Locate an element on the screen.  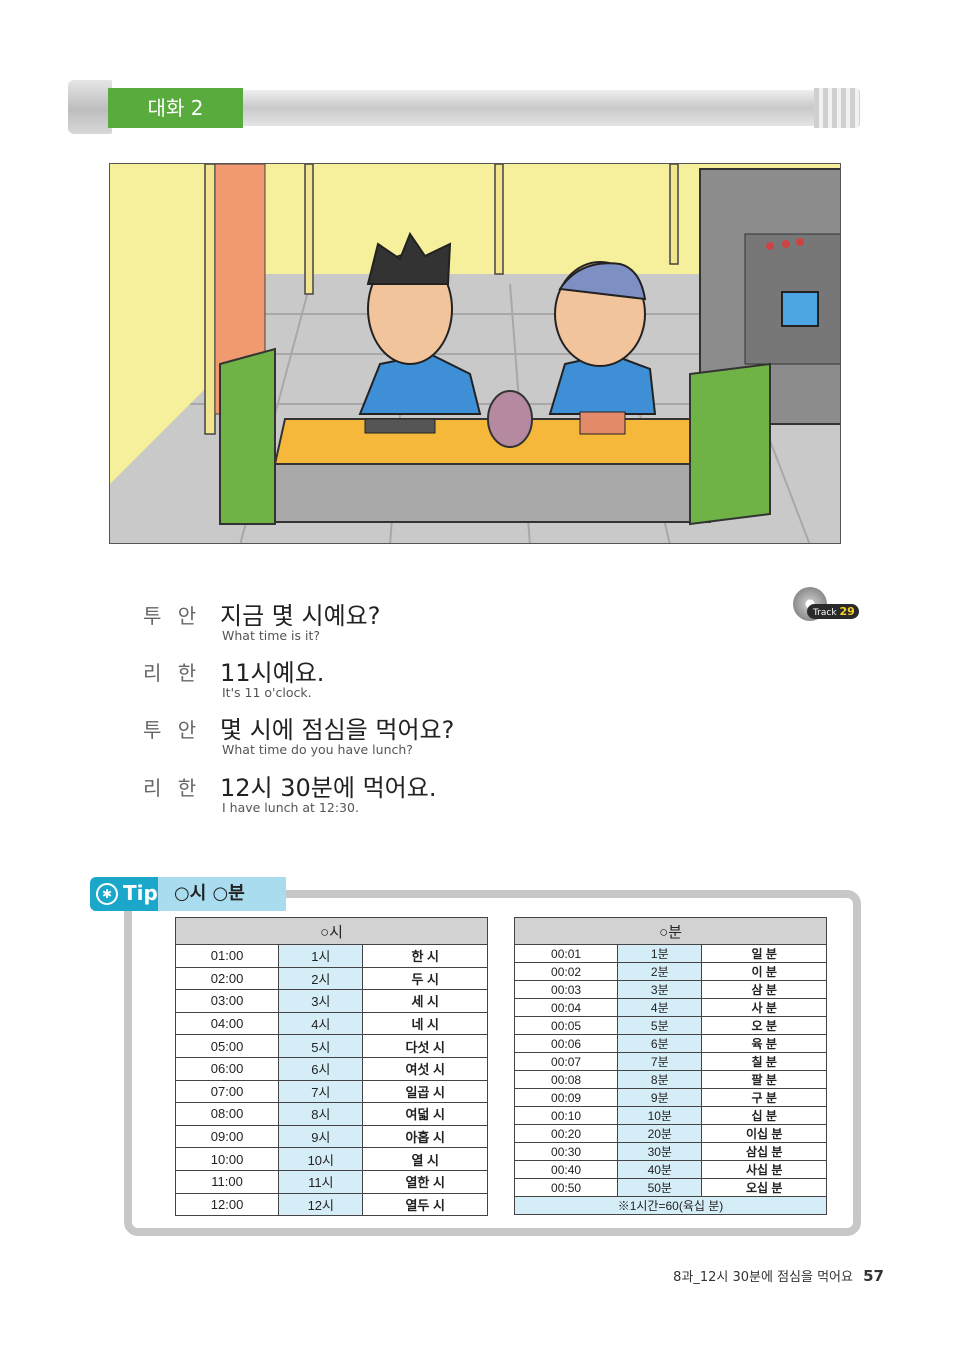
reading-cell: 여덟 시 is located at coordinates (425, 1114).